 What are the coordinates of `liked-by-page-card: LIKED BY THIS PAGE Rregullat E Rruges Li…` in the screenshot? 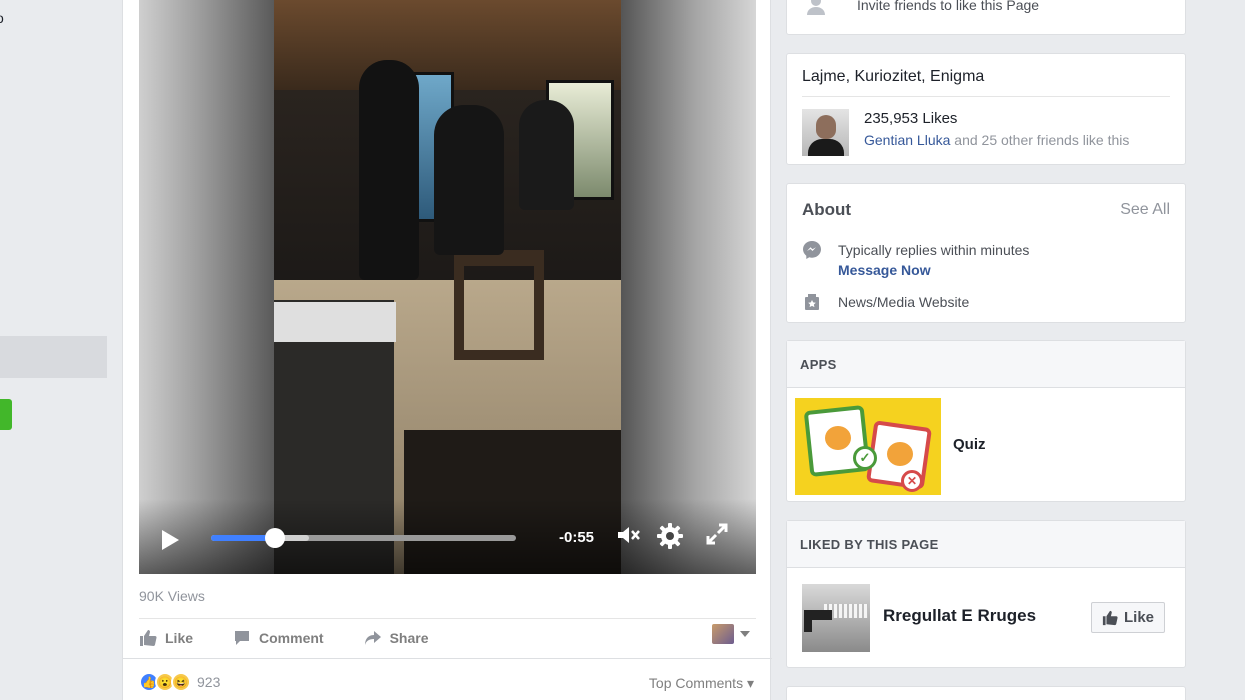 It's located at (986, 594).